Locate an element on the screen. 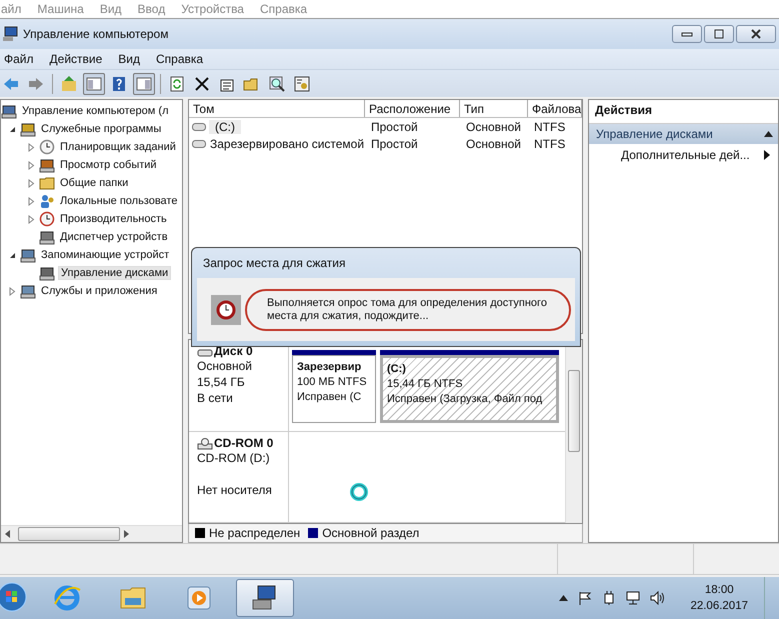  scroll-right-icon is located at coordinates (126, 534).